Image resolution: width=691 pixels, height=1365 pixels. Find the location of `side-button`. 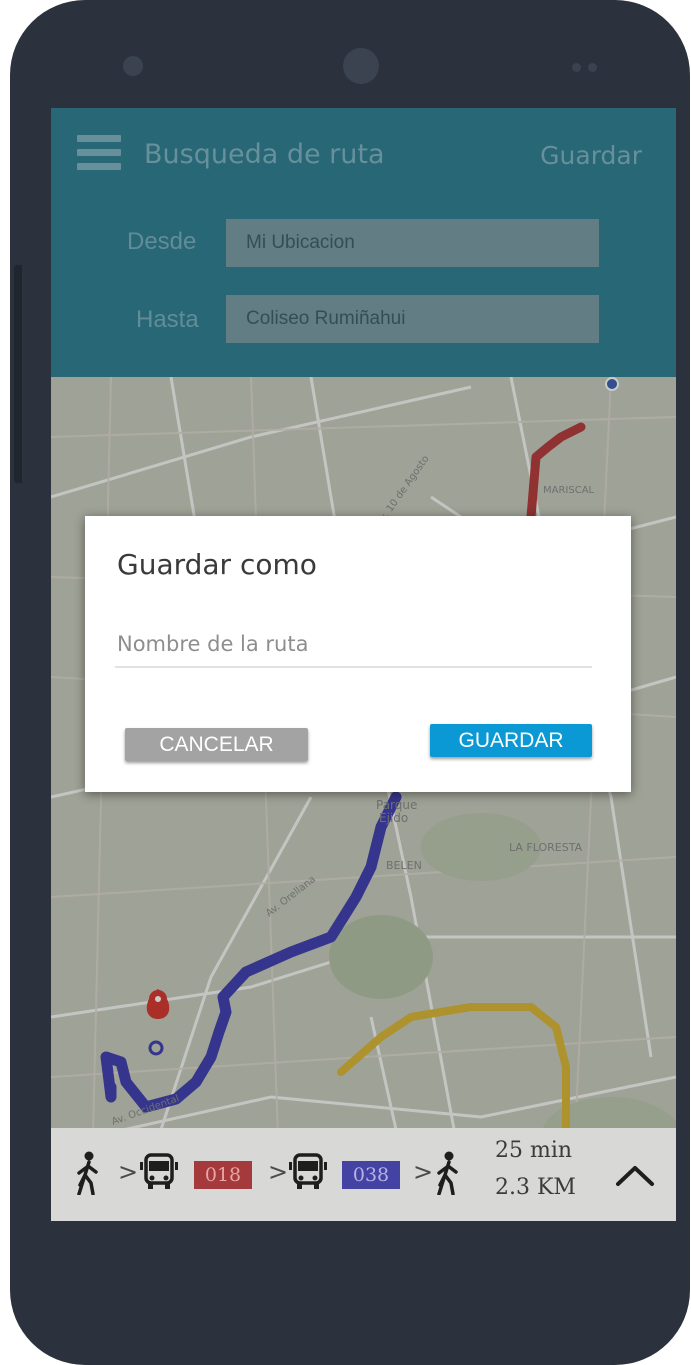

side-button is located at coordinates (18, 374).